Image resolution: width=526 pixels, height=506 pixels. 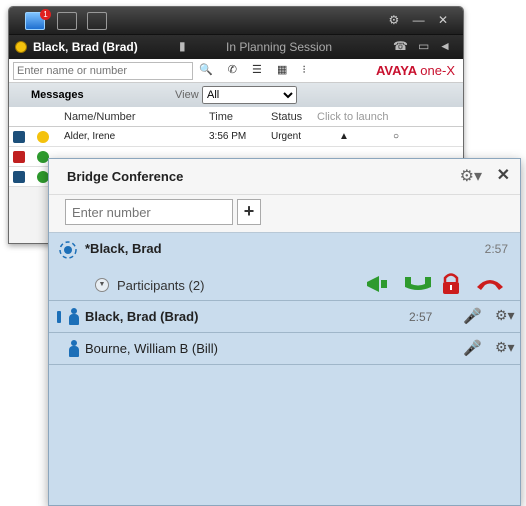 What do you see at coordinates (90, 136) in the screenshot?
I see `row-name: Alder, Irene` at bounding box center [90, 136].